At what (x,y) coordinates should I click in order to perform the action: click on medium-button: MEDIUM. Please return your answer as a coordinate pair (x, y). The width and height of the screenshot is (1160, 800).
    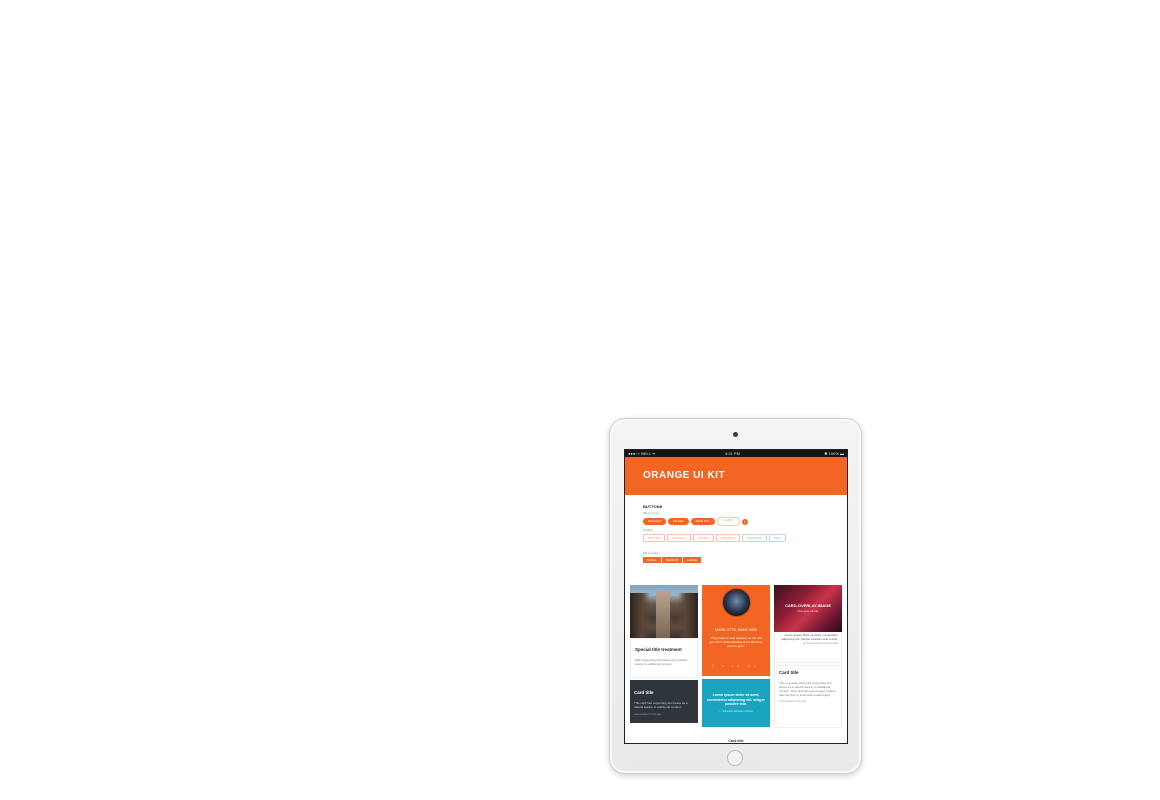
    Looking at the image, I should click on (672, 560).